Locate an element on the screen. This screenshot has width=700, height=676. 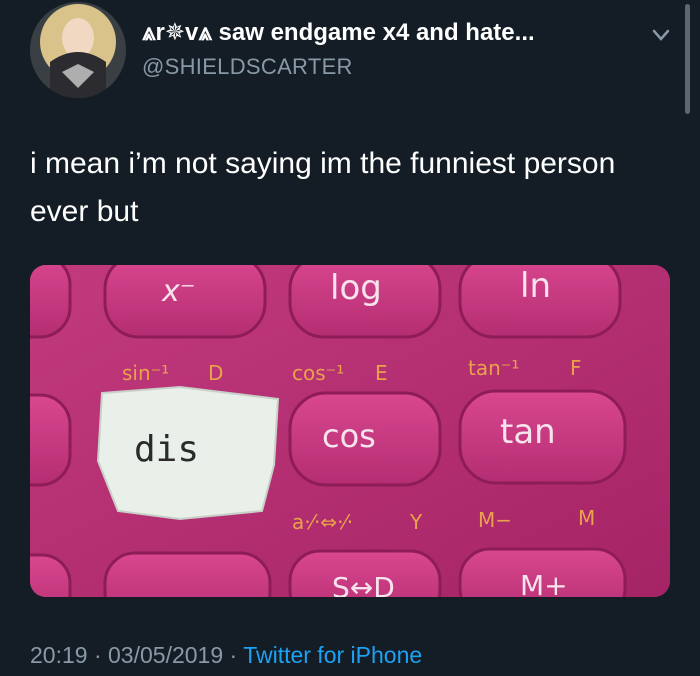
svg-text: M− is located at coordinates (495, 520).